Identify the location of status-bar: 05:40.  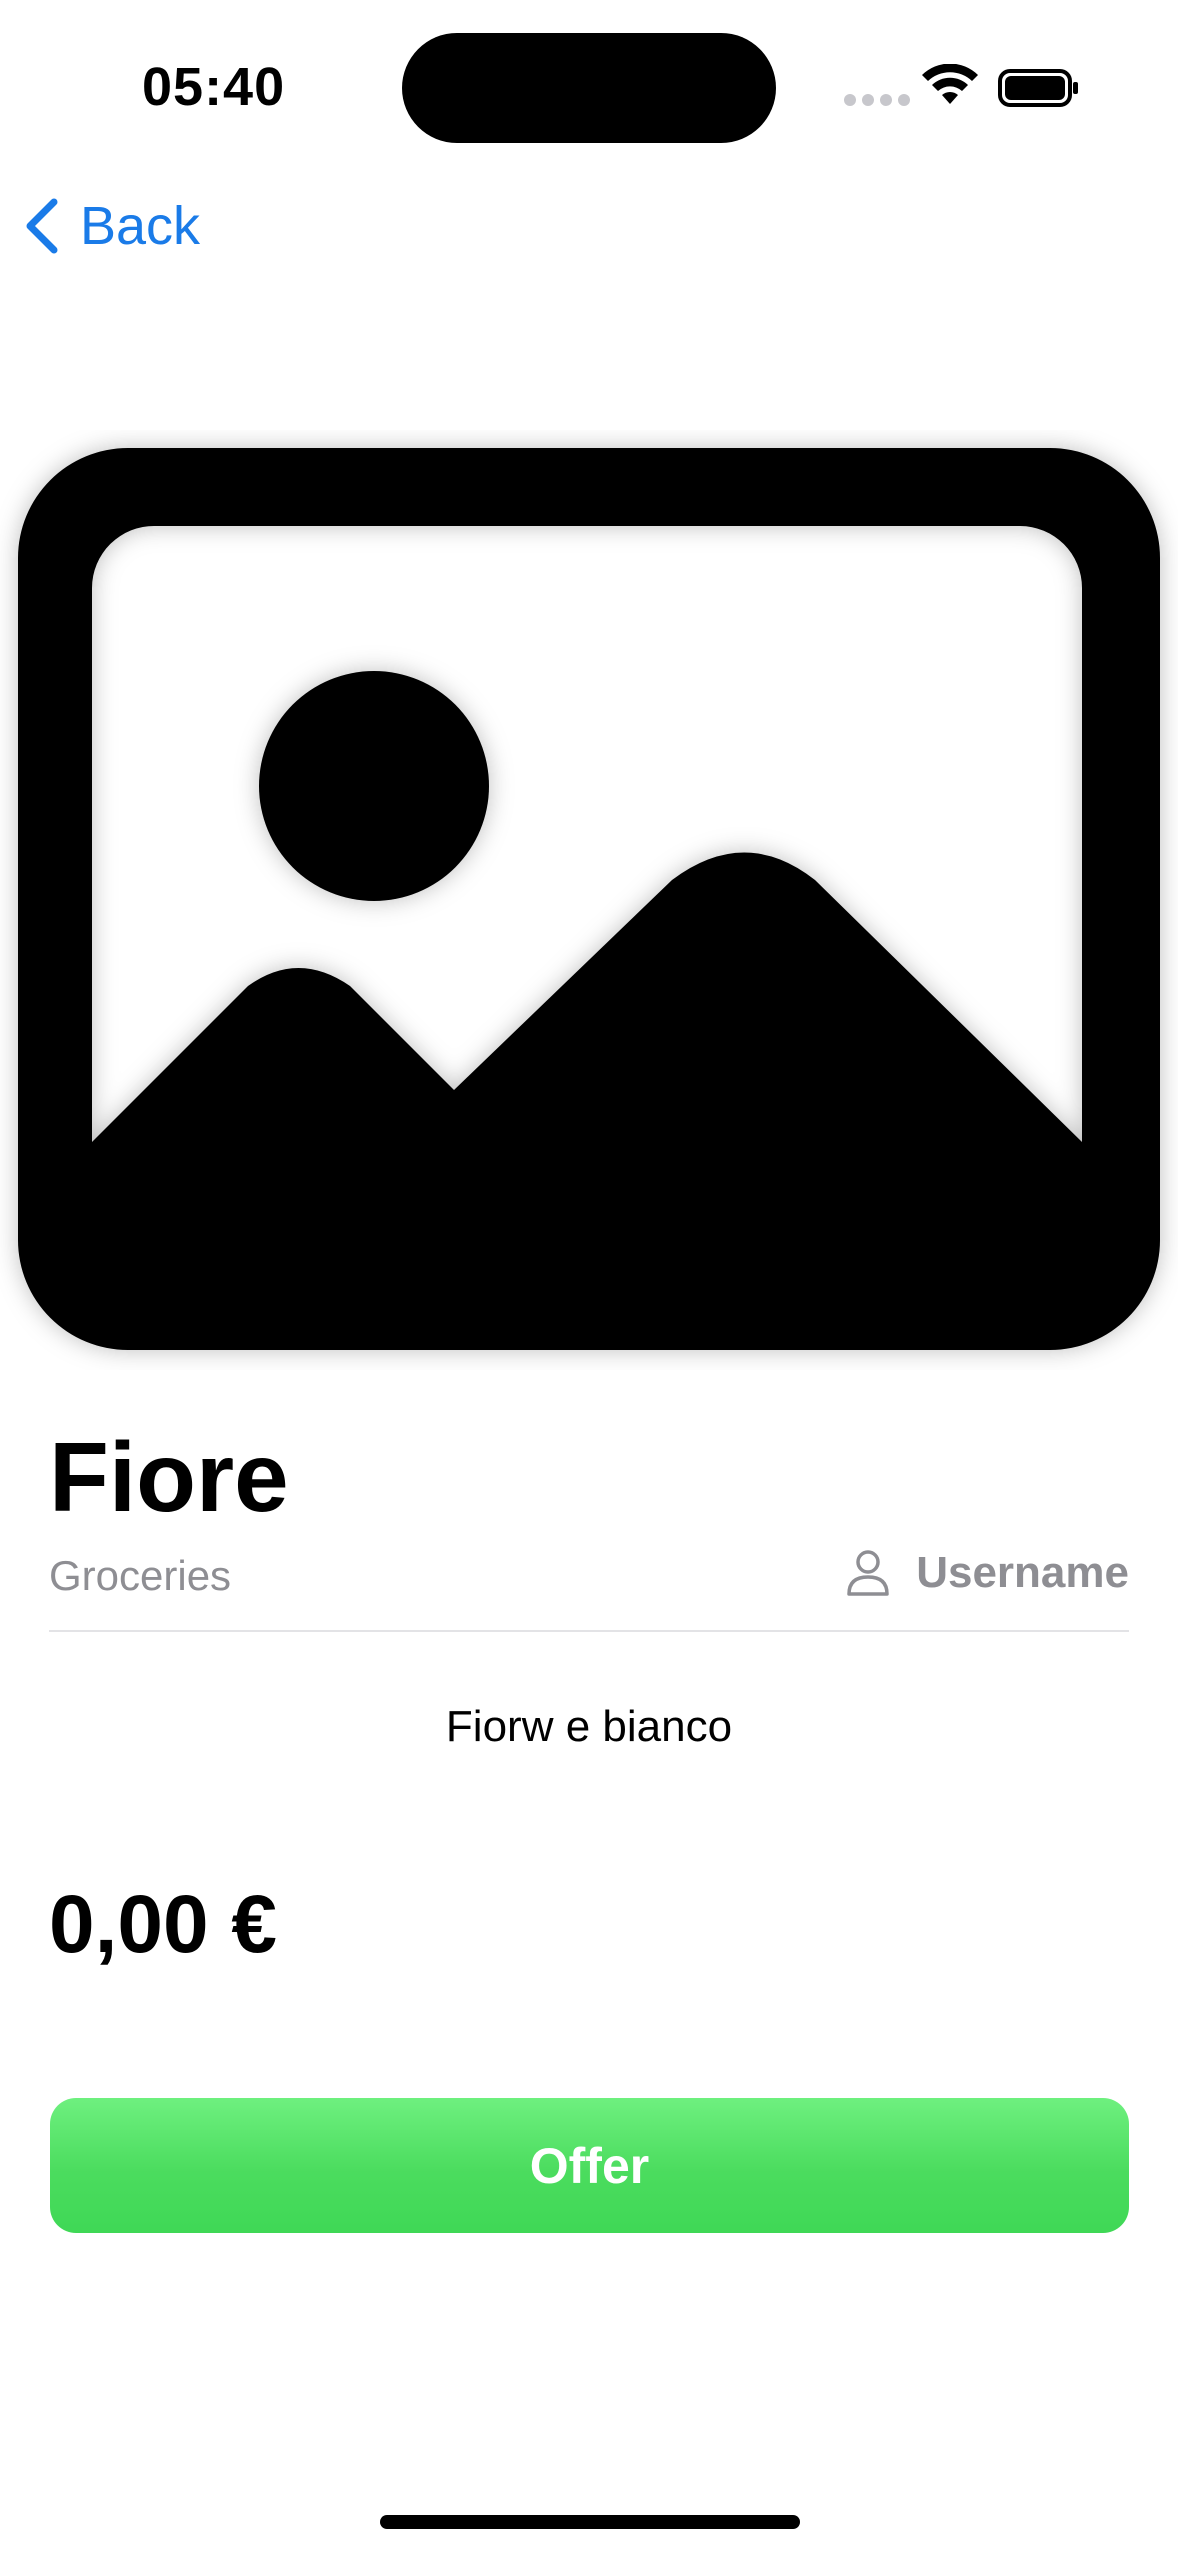
(589, 80).